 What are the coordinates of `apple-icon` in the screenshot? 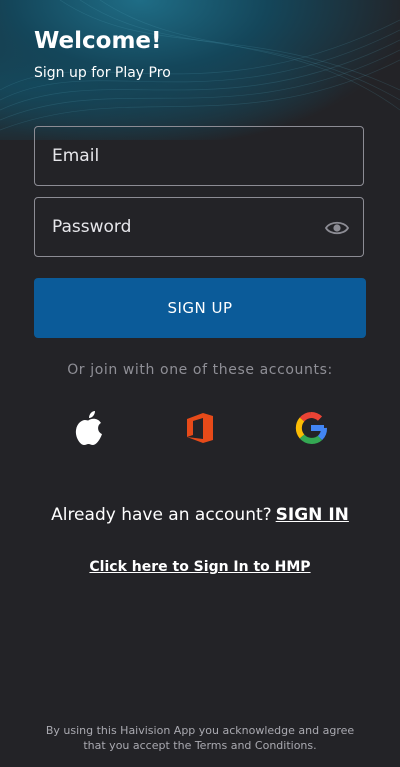 It's located at (88, 428).